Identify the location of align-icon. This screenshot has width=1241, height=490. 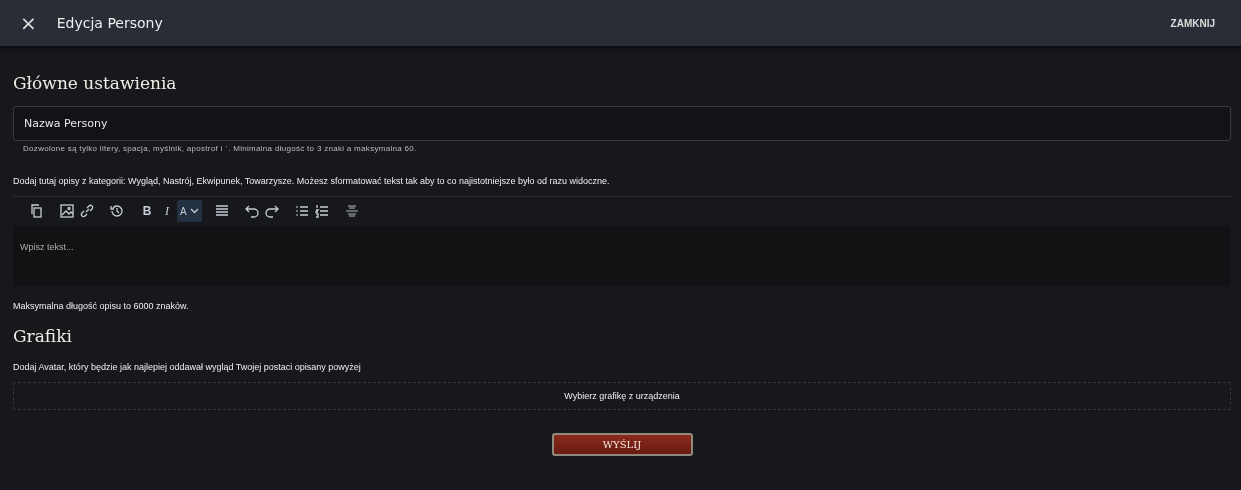
(221, 211).